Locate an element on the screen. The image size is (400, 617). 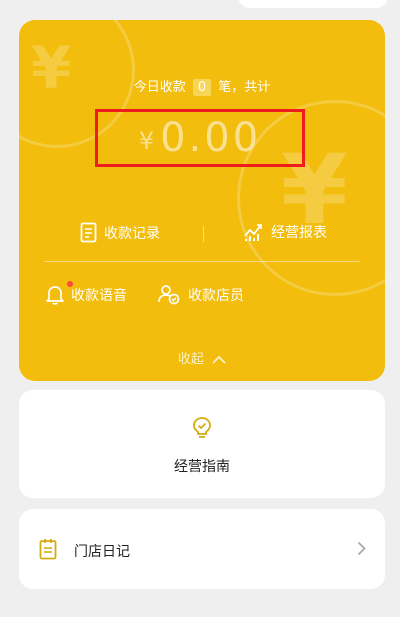
chart-line-icon is located at coordinates (253, 232).